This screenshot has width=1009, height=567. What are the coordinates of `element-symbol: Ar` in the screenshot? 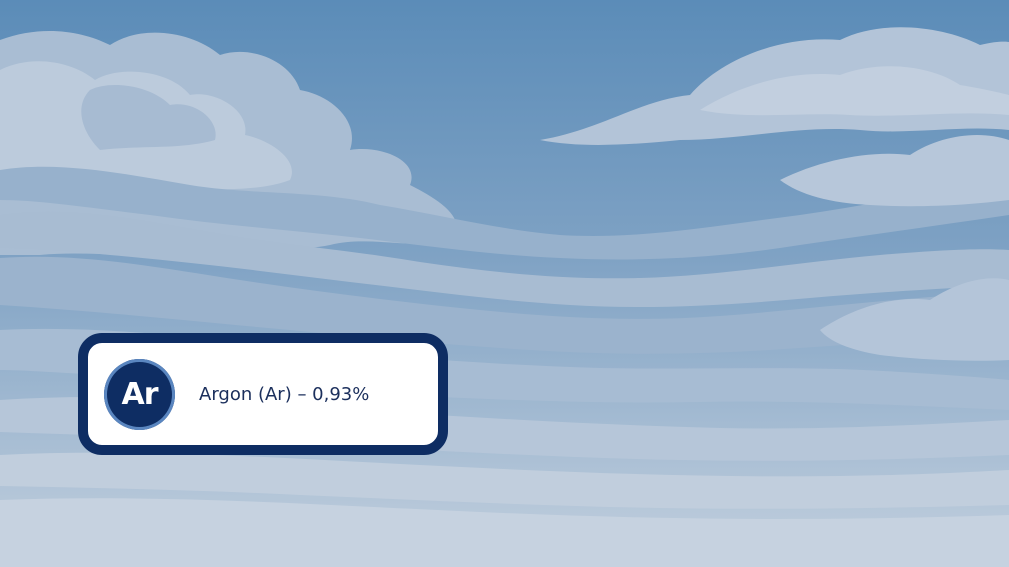 It's located at (139, 394).